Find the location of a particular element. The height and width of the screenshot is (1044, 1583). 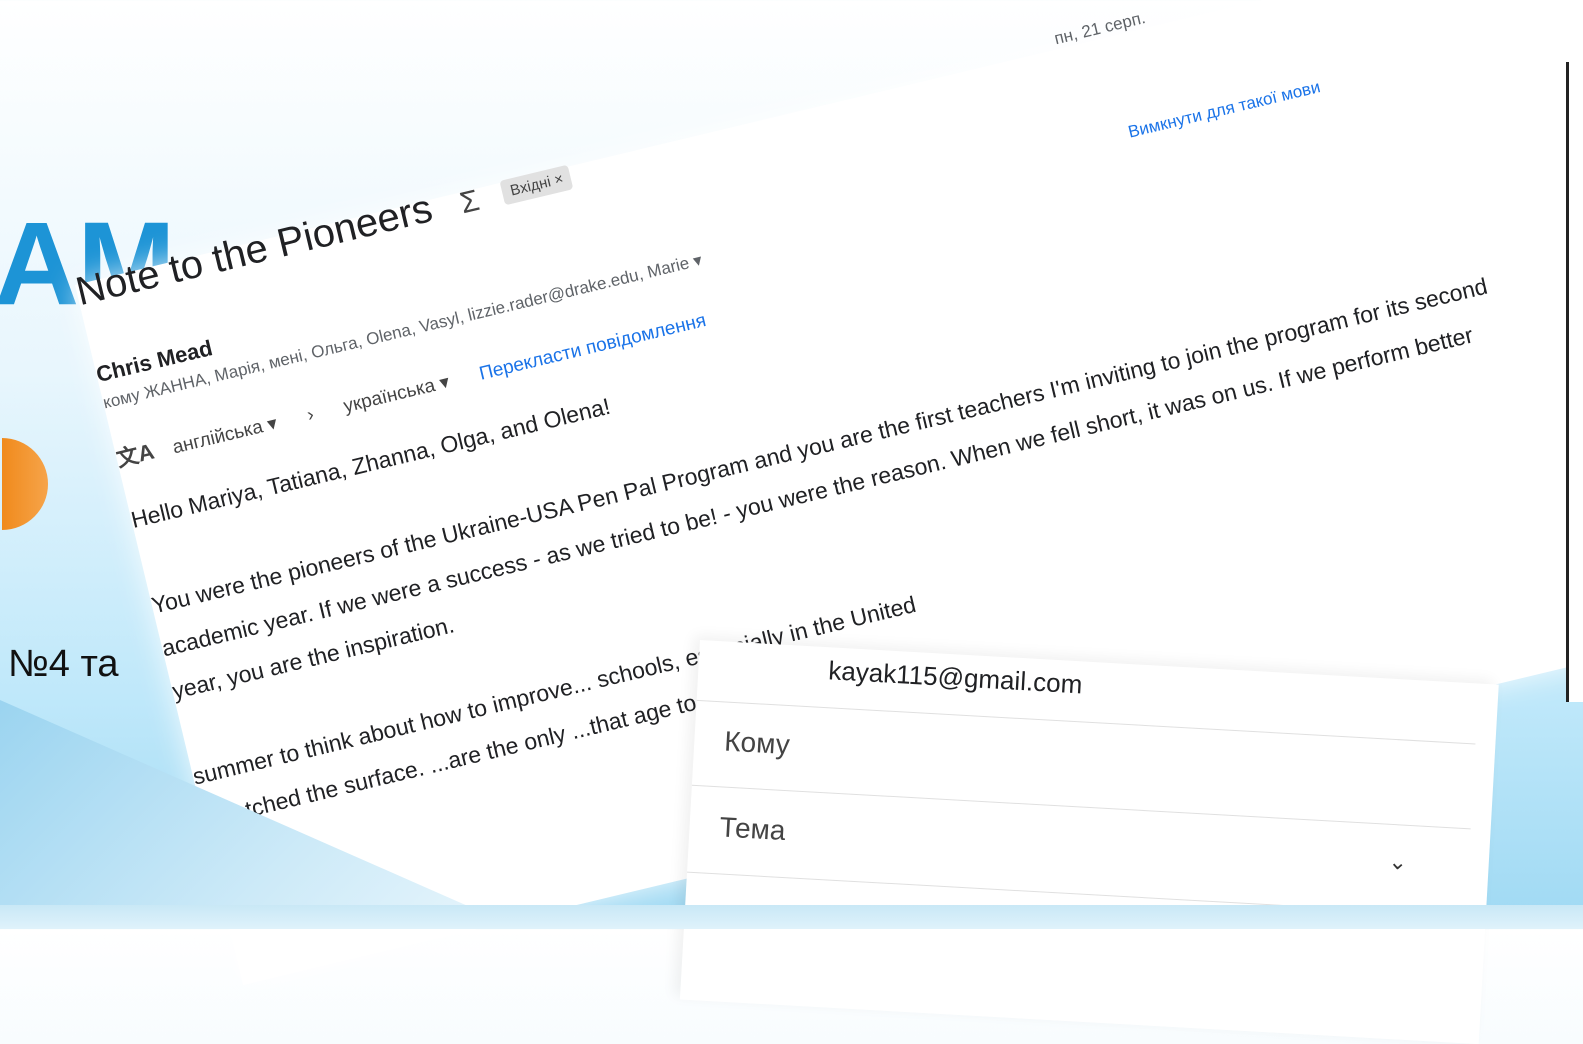

turn-off-translation-link: Вимкнути для такої мови is located at coordinates (1224, 109).